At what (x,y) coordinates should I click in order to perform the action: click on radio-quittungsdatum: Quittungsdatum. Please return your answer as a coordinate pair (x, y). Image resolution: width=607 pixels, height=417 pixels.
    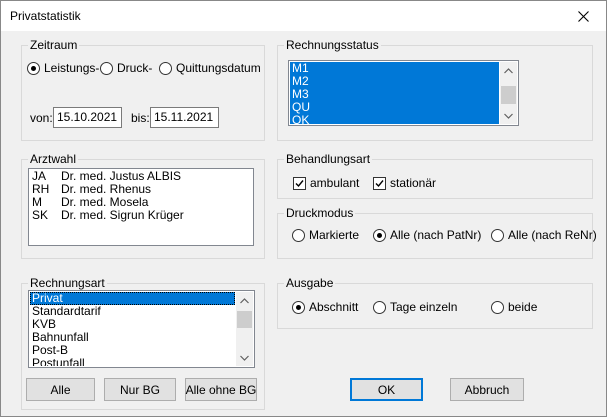
    Looking at the image, I should click on (210, 68).